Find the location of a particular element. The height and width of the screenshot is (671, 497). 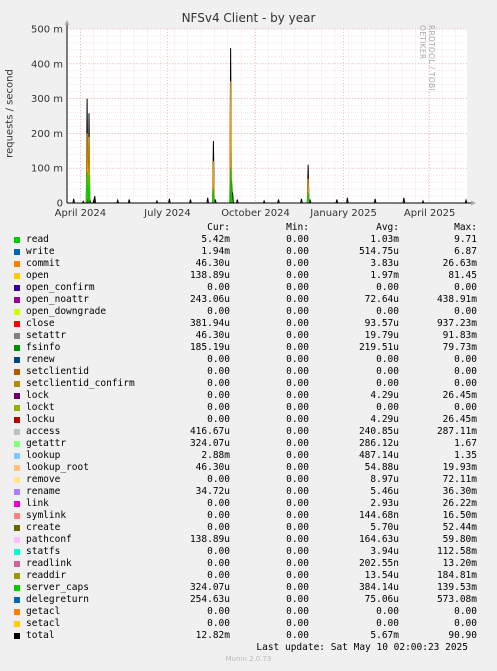

legend-series-name: pathconf is located at coordinates (49, 539).